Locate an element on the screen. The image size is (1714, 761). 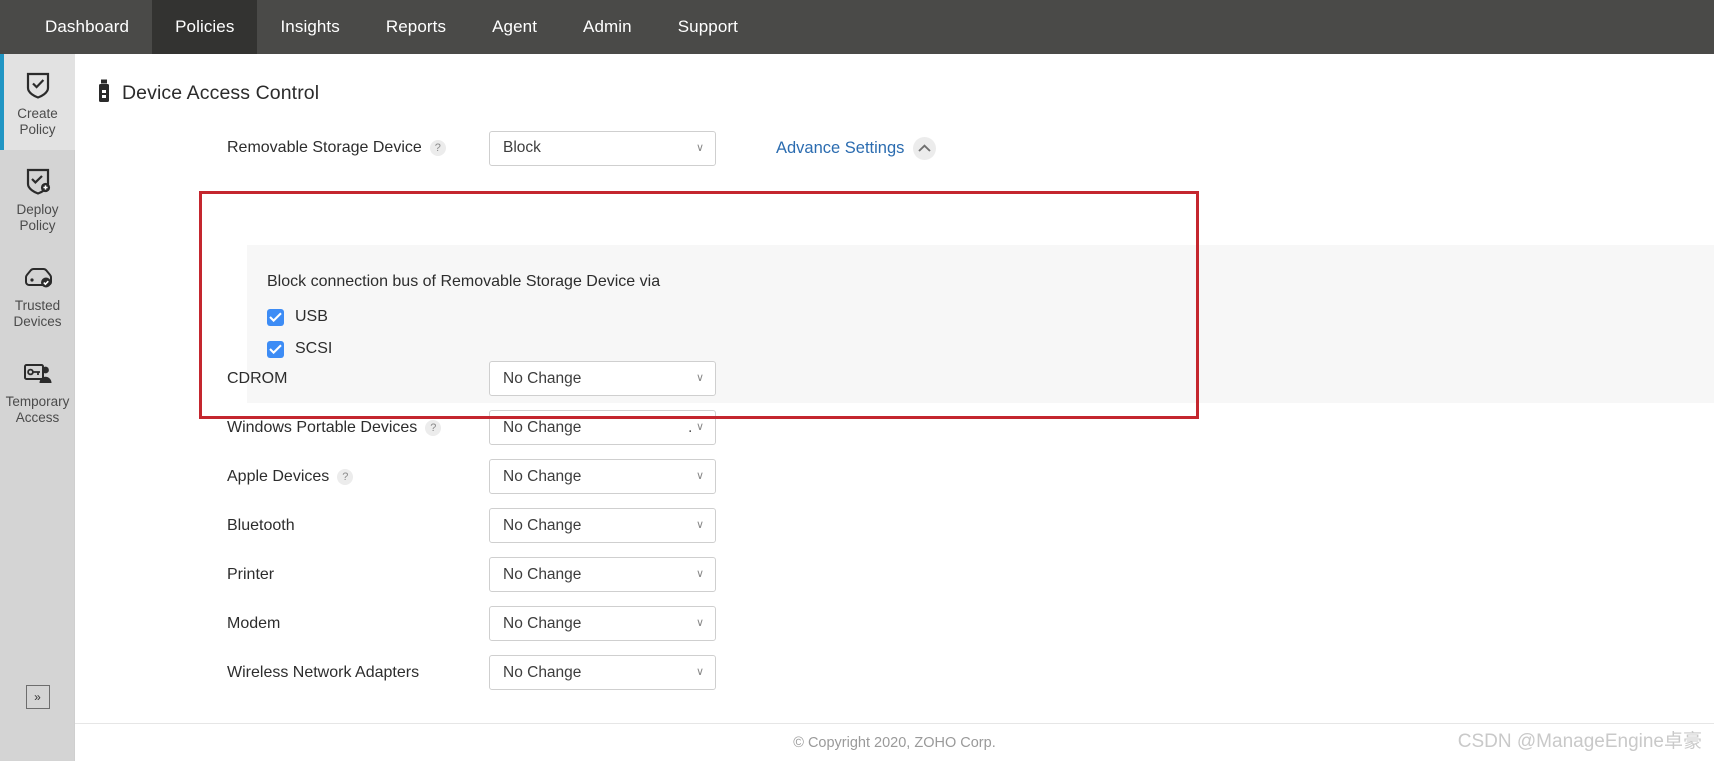
setting-label: Windows Portable Devices ? is located at coordinates (282, 428).